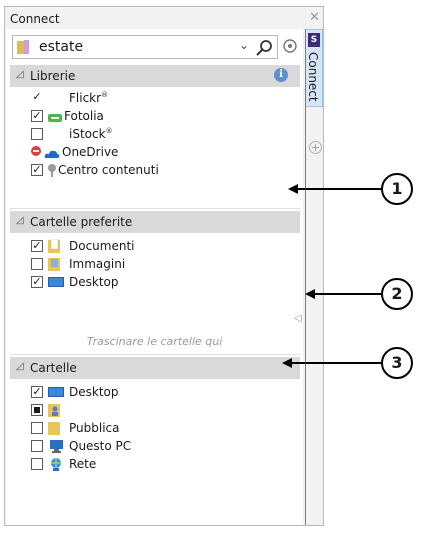 Image resolution: width=435 pixels, height=548 pixels. I want to click on close-icon: ✕, so click(314, 17).